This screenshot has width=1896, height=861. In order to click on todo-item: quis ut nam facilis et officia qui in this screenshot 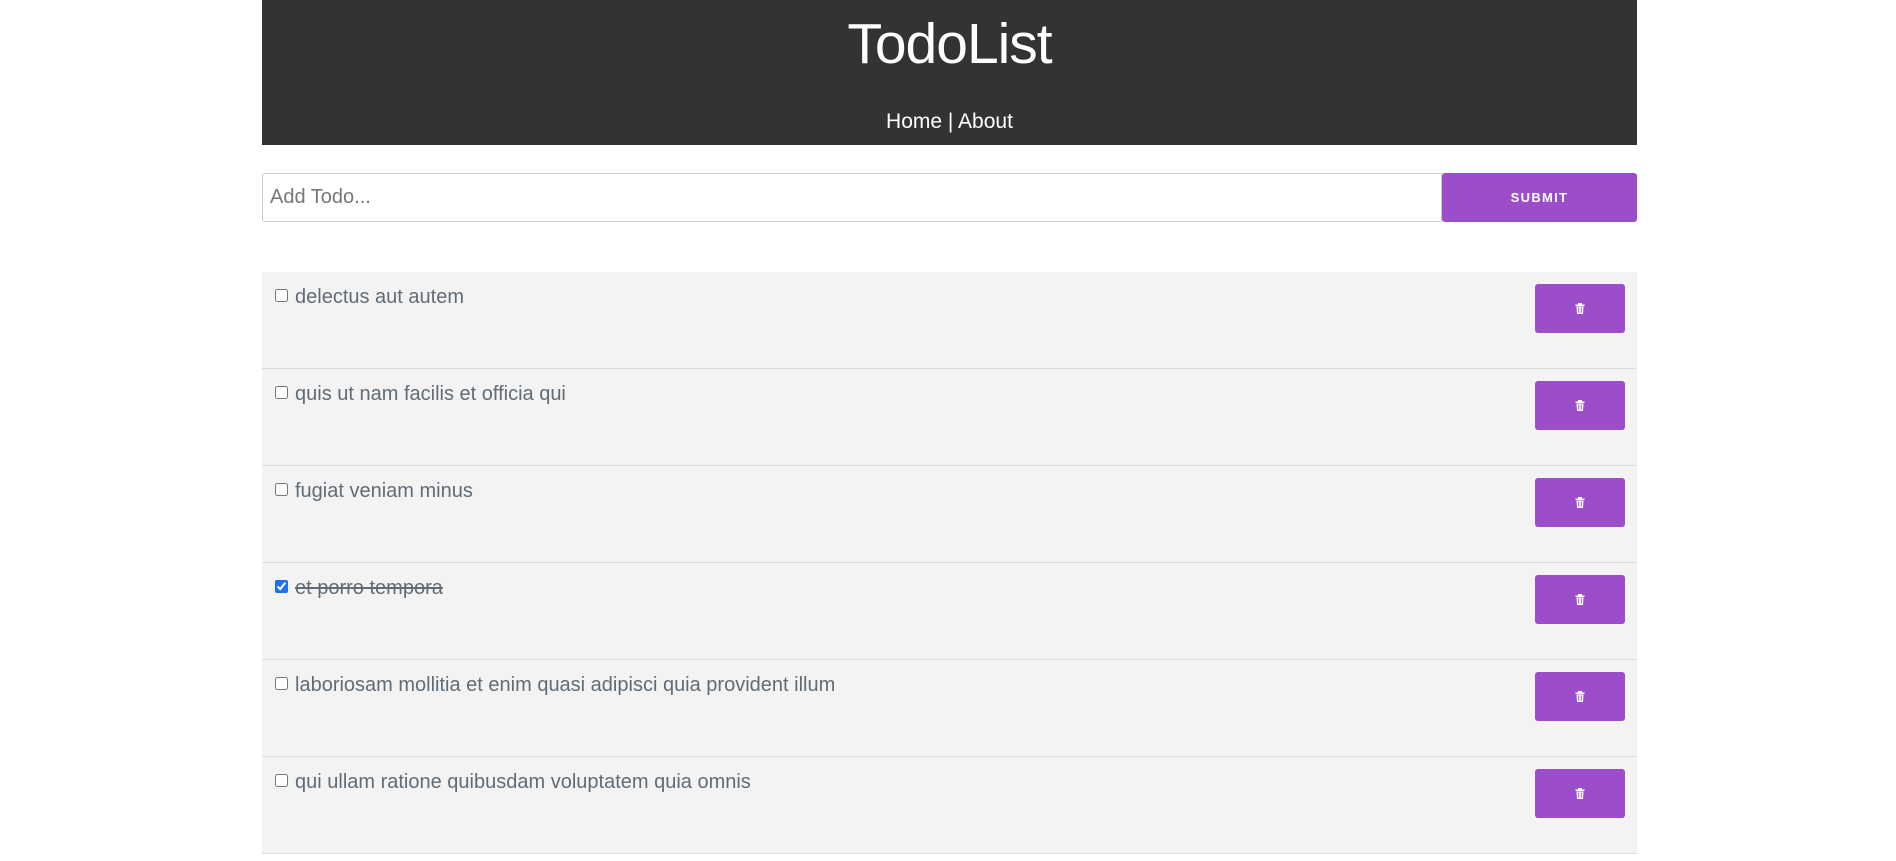, I will do `click(949, 417)`.